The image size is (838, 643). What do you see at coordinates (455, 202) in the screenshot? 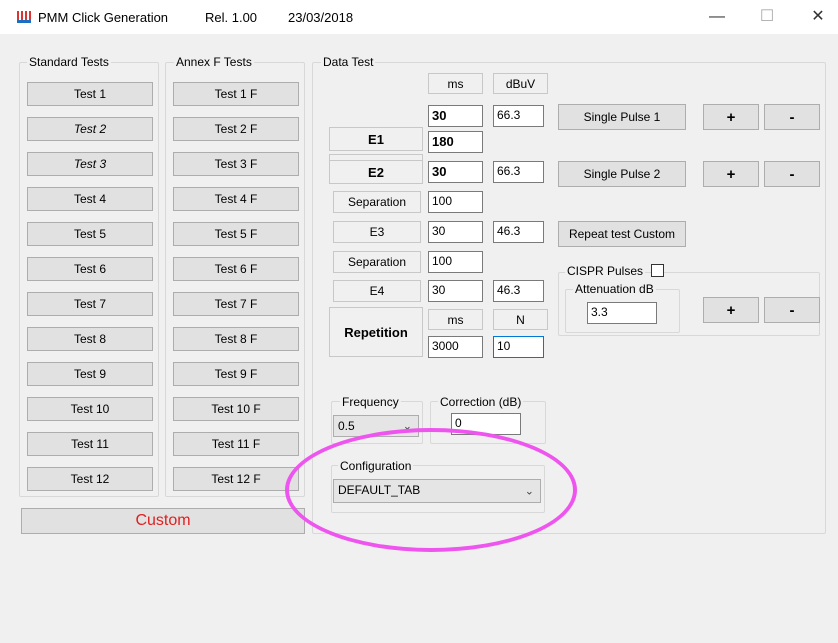
I see `separation-2-ms-input: 100` at bounding box center [455, 202].